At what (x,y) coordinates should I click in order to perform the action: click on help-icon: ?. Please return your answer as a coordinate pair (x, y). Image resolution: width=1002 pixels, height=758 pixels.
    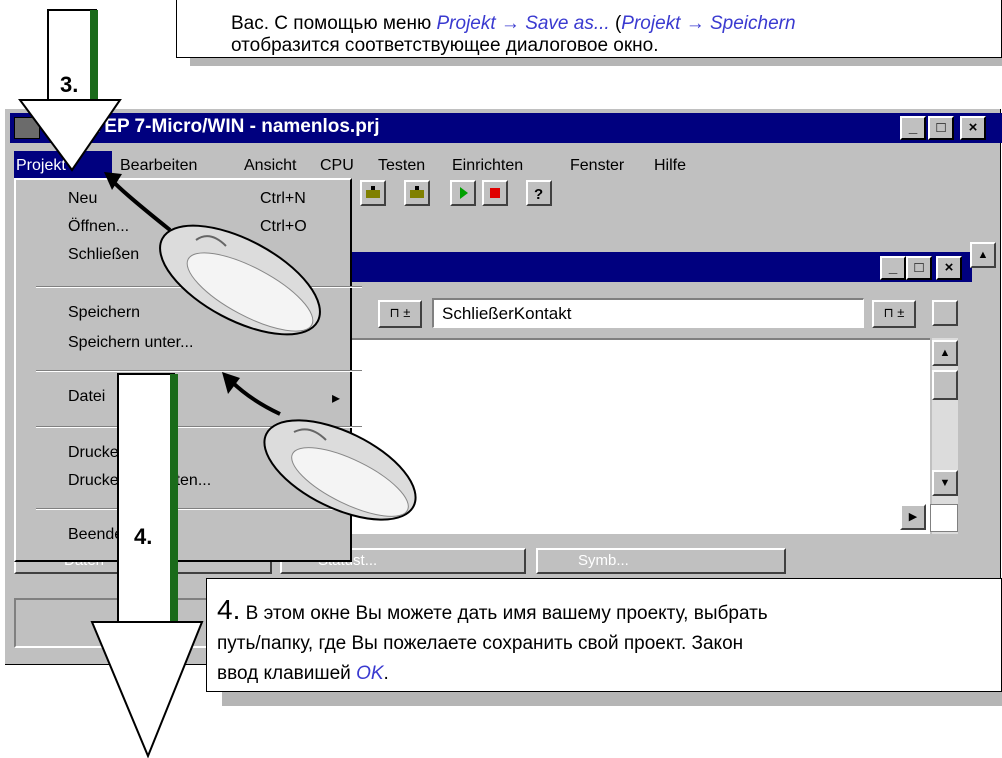
    Looking at the image, I should click on (539, 193).